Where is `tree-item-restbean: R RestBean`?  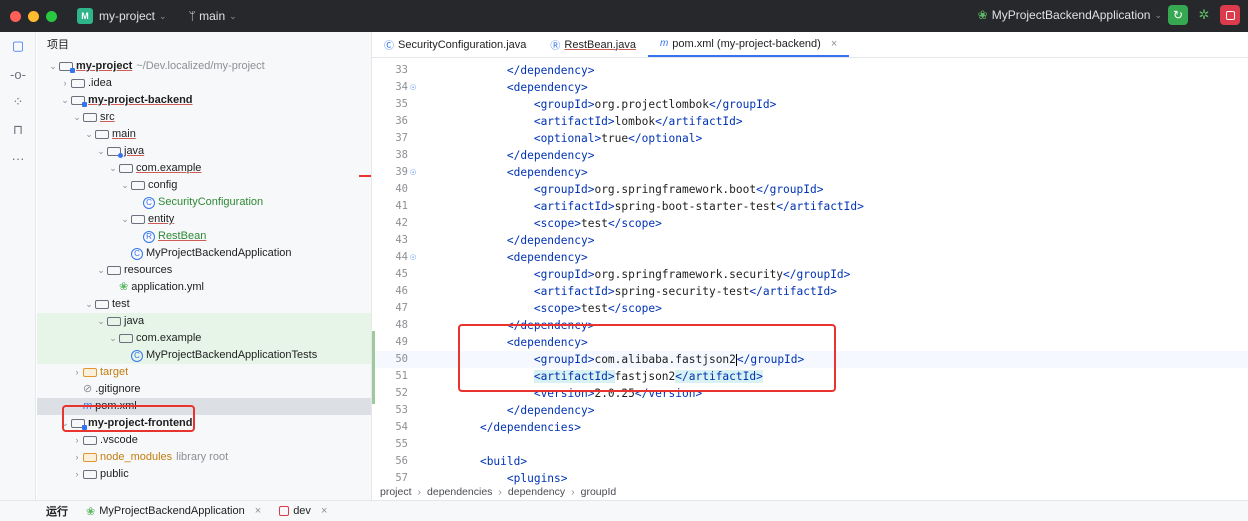 tree-item-restbean: R RestBean is located at coordinates (204, 236).